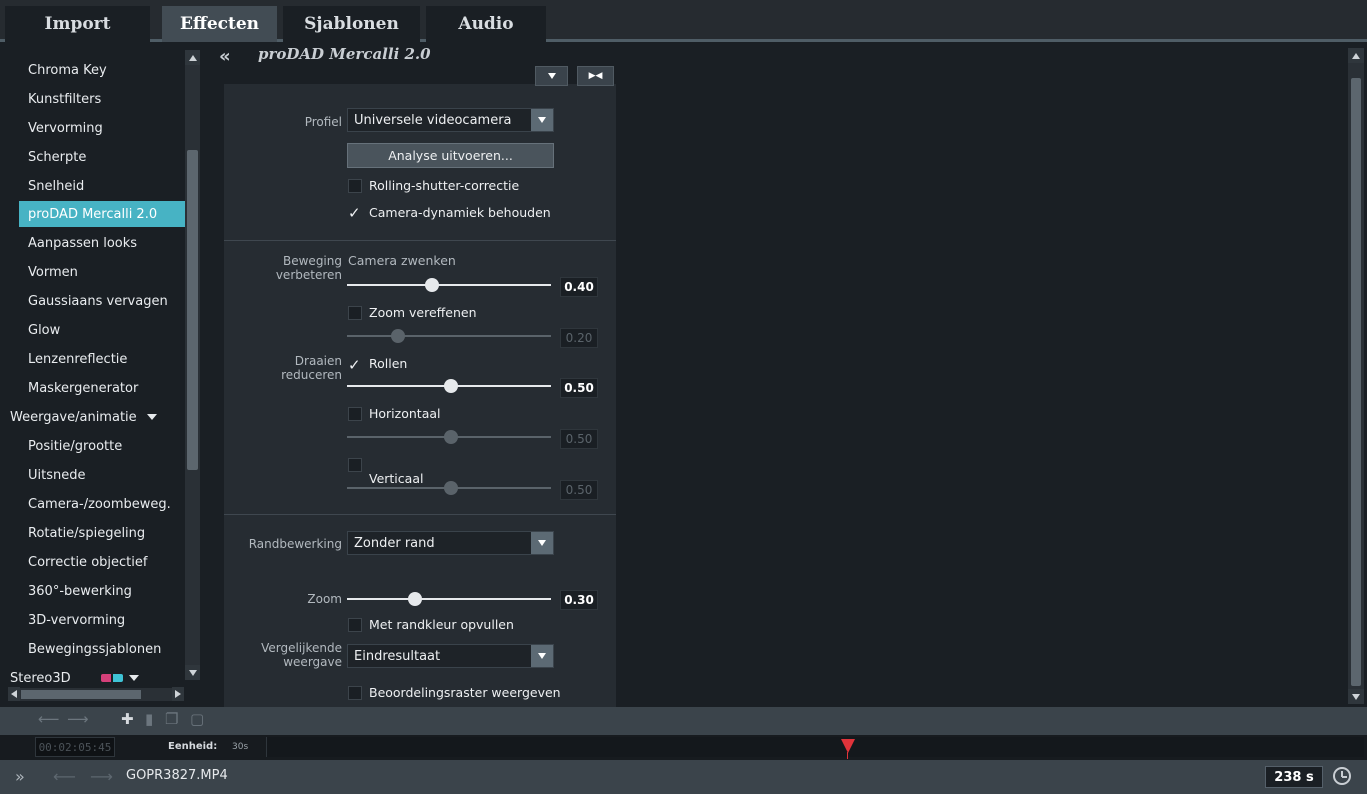 The image size is (1367, 794). I want to click on playhead-marker, so click(848, 746).